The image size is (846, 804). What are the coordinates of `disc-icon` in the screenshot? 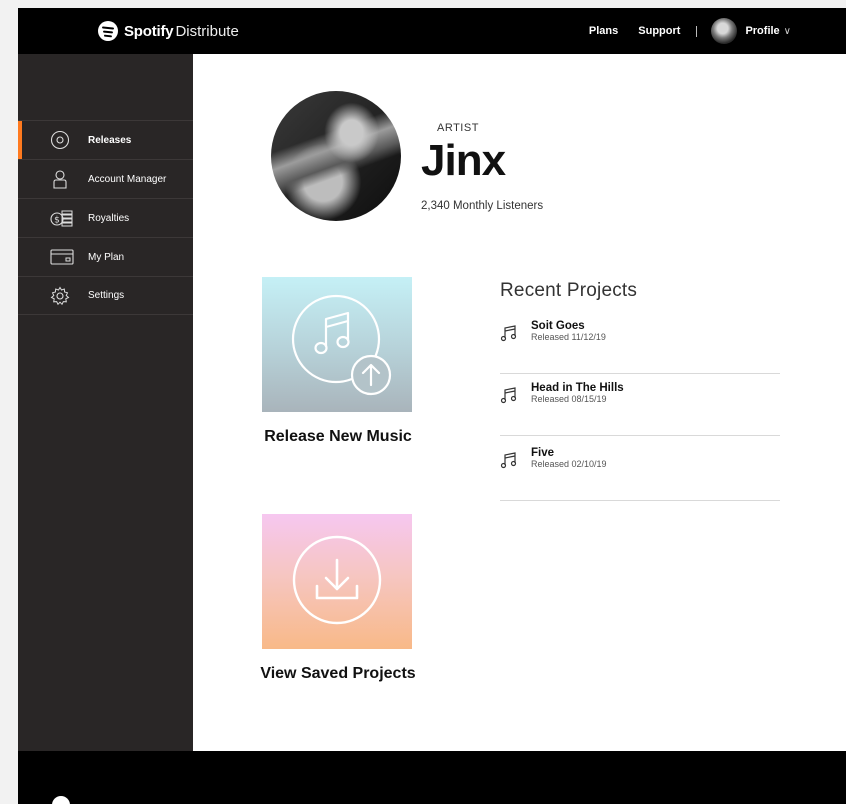 It's located at (69, 140).